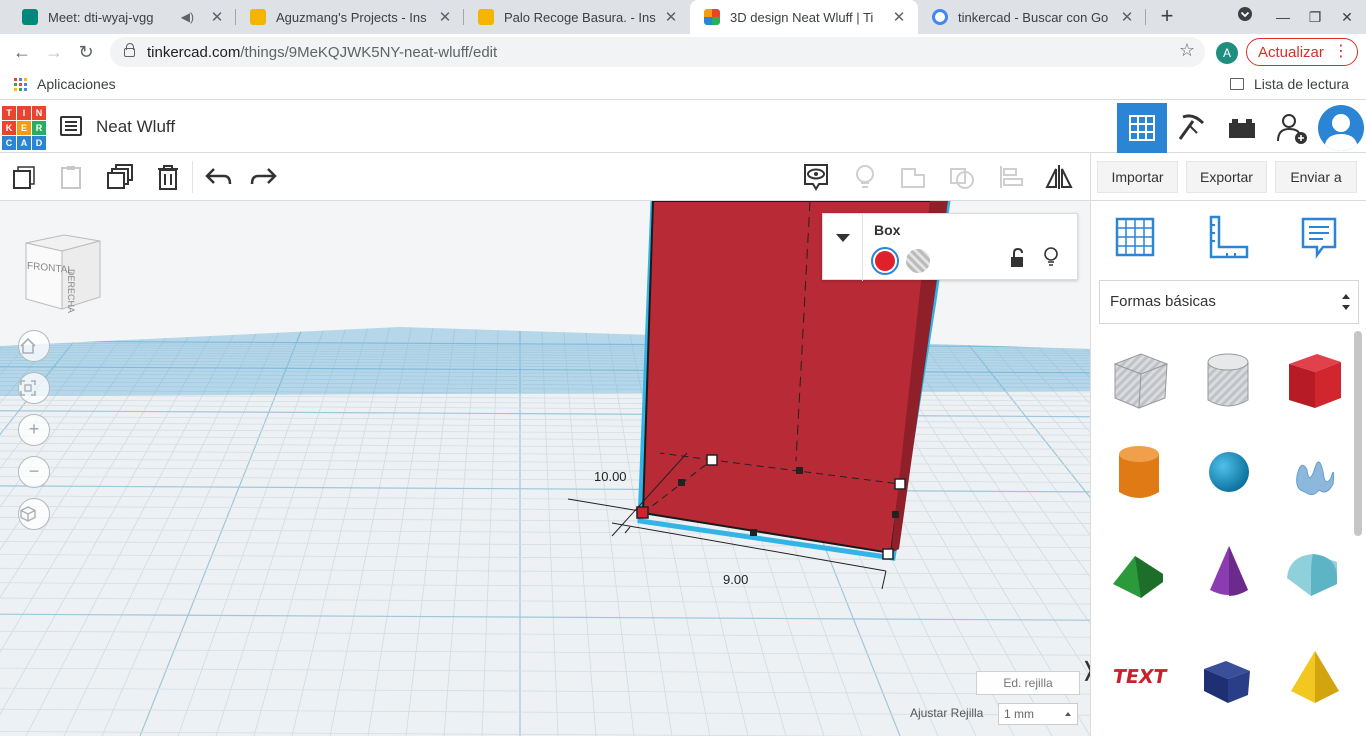 This screenshot has height=736, width=1366. Describe the element at coordinates (65, 84) in the screenshot. I see `apps-shortcut: Aplicaciones` at that location.